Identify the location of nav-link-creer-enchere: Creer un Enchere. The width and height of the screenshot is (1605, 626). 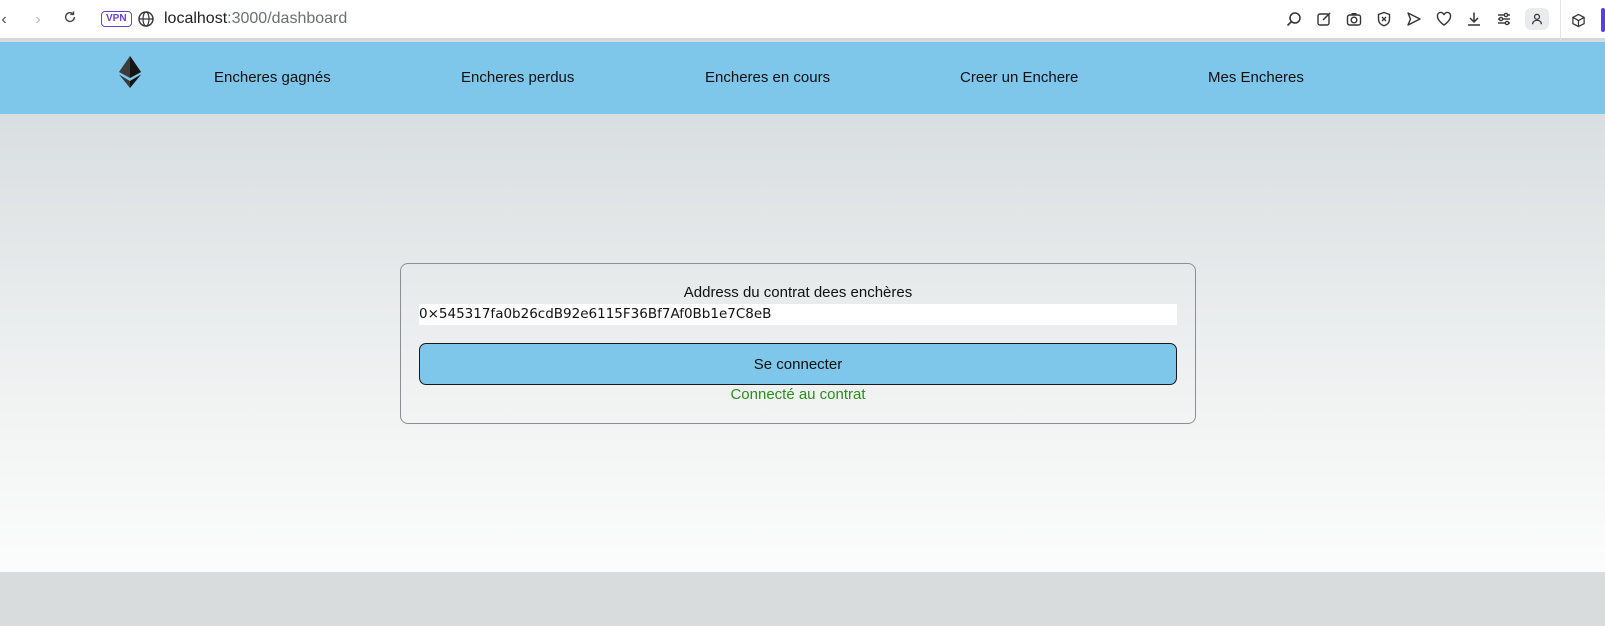
(1019, 78).